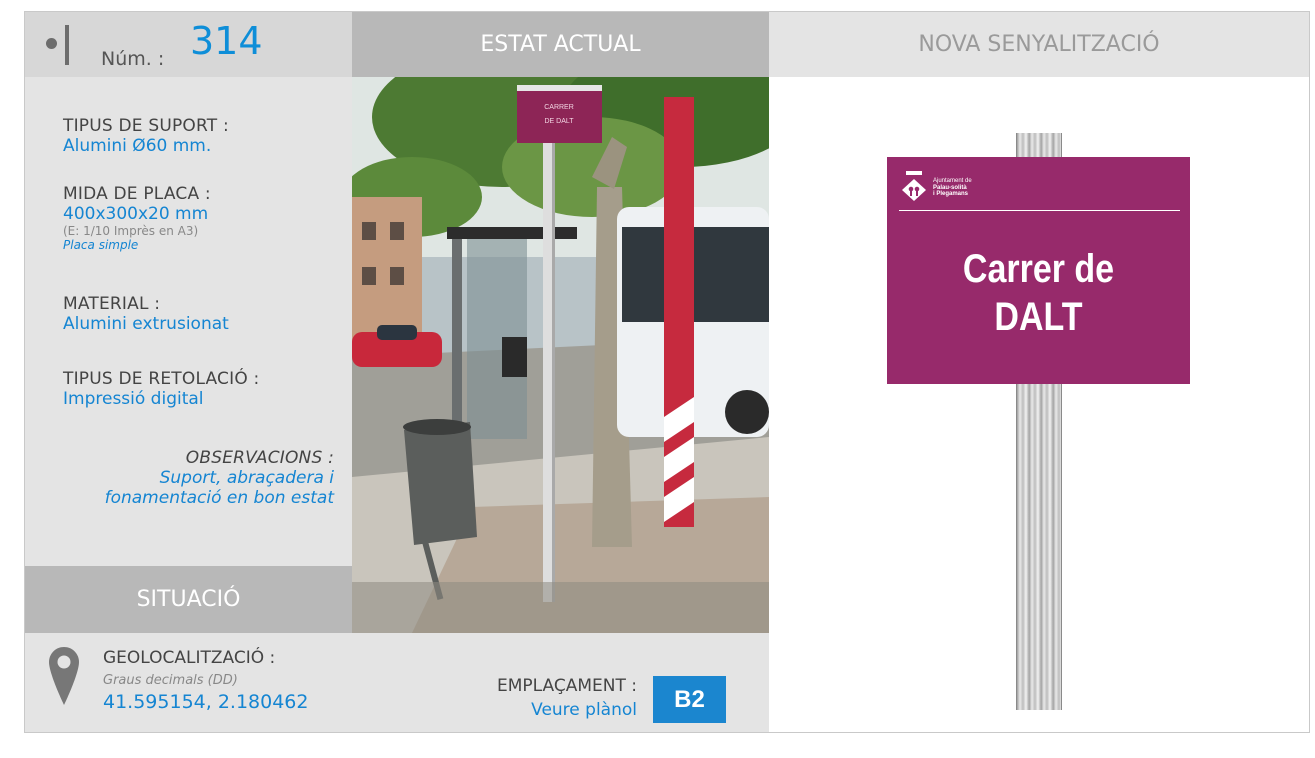  What do you see at coordinates (559, 121) in the screenshot?
I see `photo-sign-line-2: DE DALT` at bounding box center [559, 121].